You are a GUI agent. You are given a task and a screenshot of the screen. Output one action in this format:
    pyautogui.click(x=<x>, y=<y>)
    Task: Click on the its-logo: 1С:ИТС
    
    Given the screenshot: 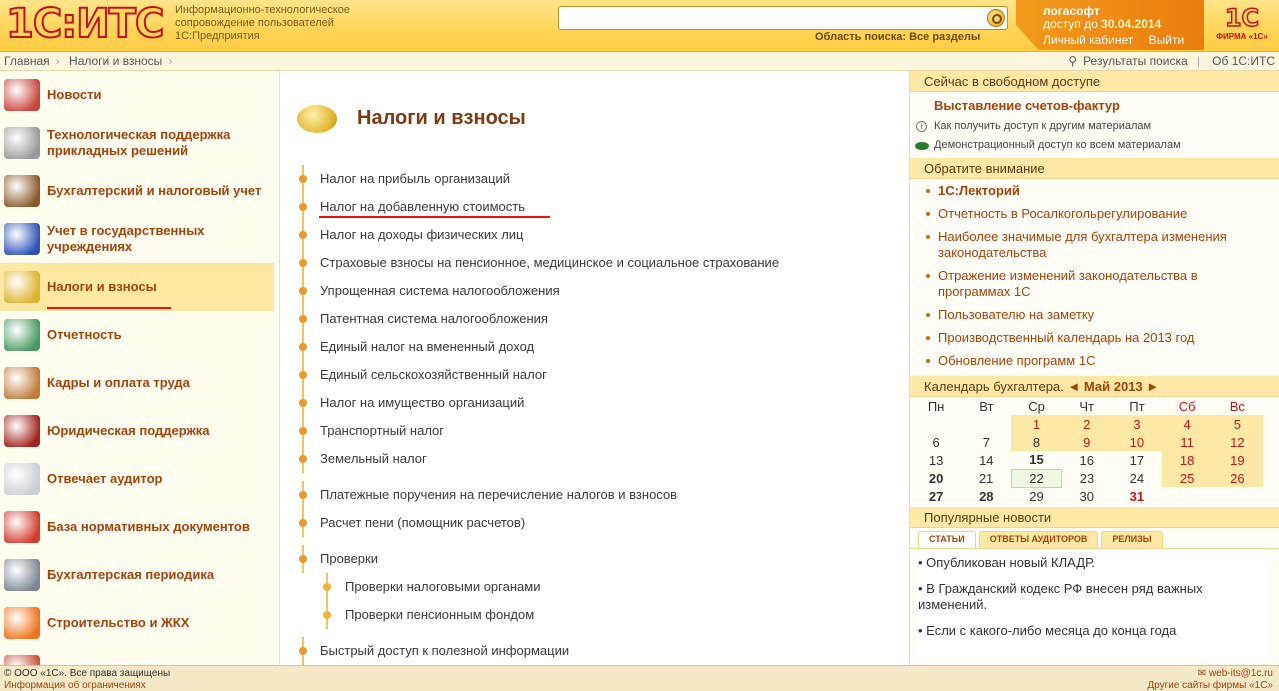 What is the action you would take?
    pyautogui.click(x=85, y=24)
    